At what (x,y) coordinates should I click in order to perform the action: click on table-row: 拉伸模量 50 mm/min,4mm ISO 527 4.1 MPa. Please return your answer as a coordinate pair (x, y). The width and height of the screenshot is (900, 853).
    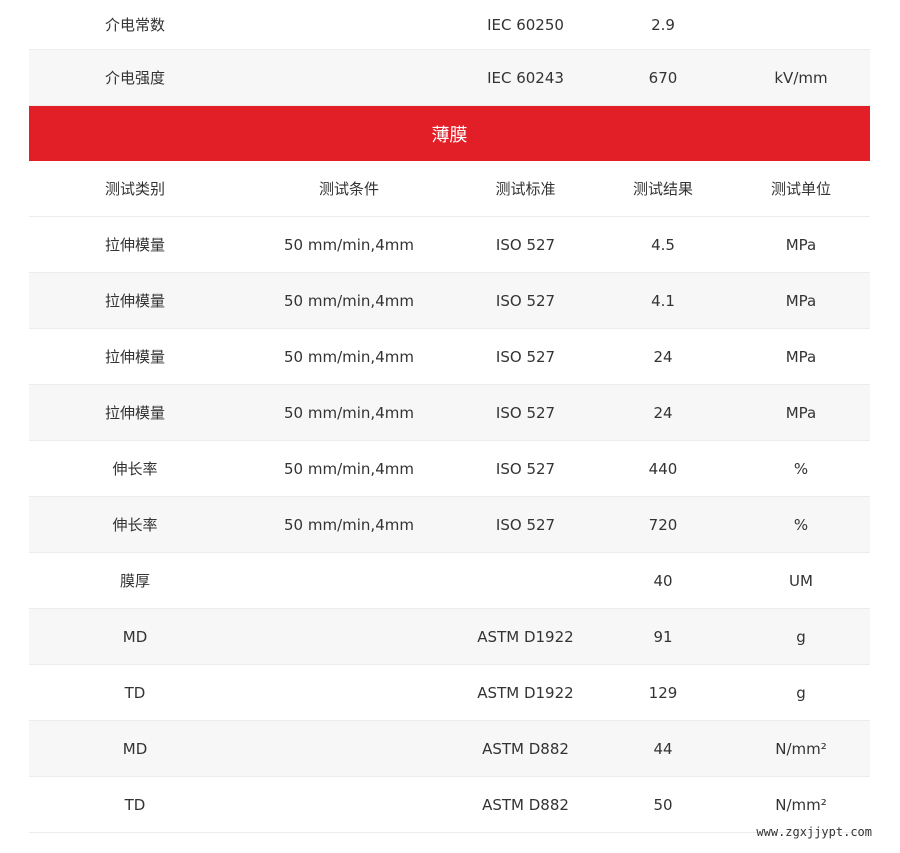
    Looking at the image, I should click on (449, 301).